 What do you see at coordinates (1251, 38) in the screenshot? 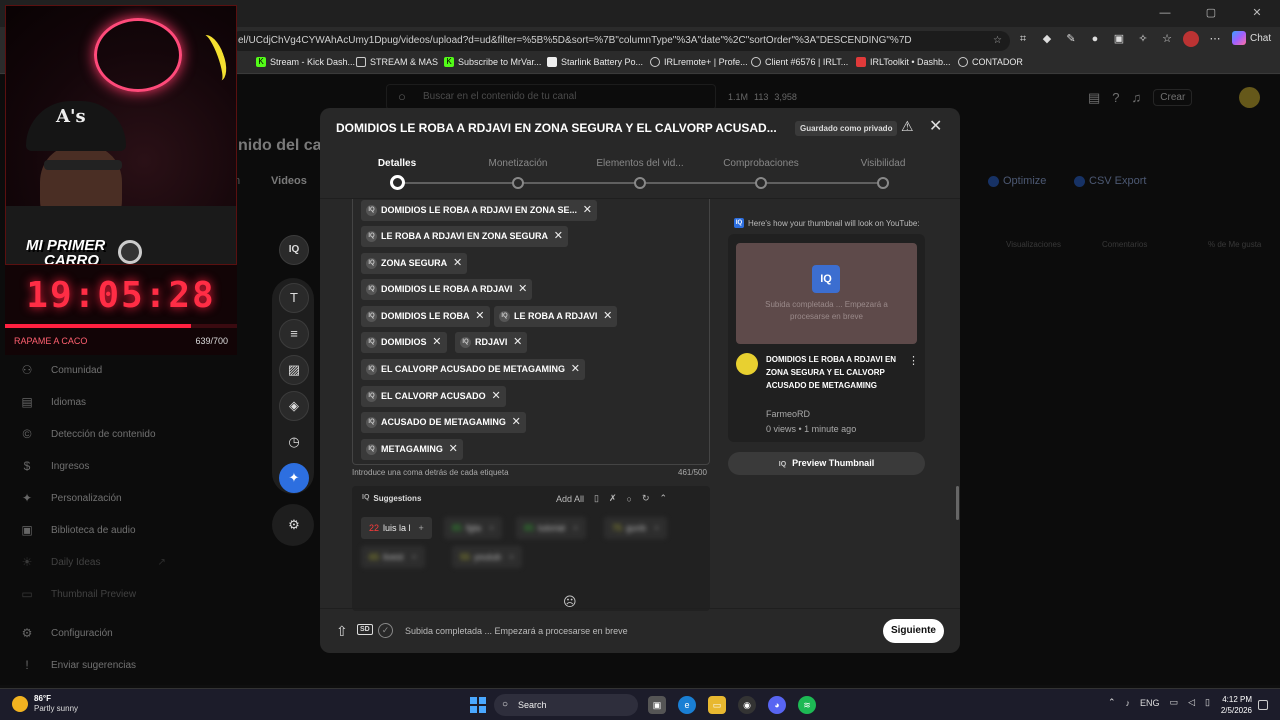
I see `chat-button: Chat` at bounding box center [1251, 38].